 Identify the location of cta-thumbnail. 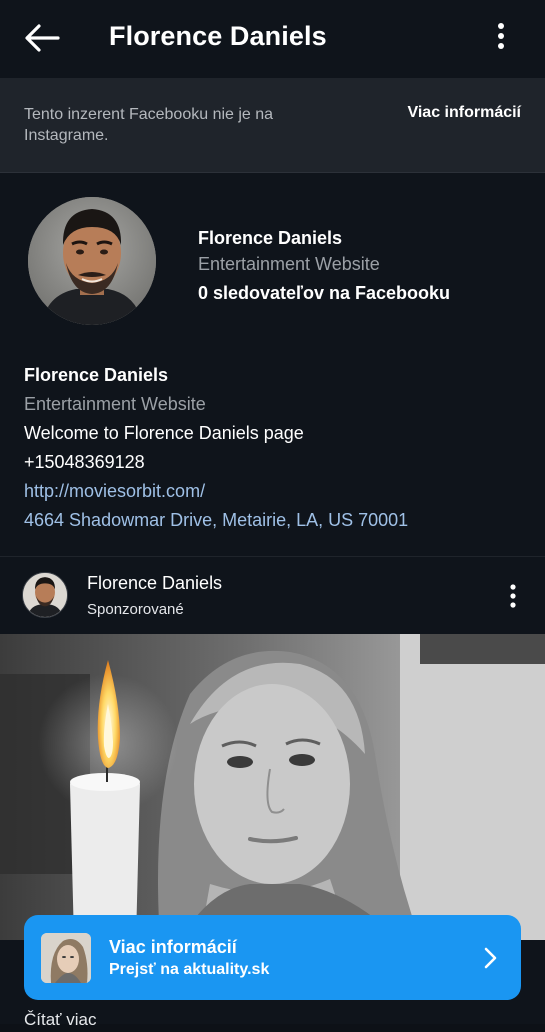
(66, 958).